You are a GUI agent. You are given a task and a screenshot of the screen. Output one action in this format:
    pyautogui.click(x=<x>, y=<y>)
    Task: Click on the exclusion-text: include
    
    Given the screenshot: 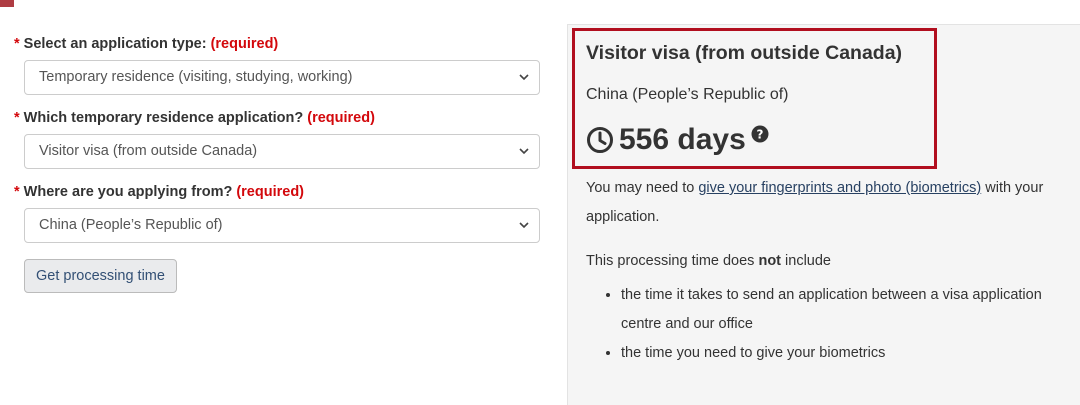 What is the action you would take?
    pyautogui.click(x=806, y=261)
    